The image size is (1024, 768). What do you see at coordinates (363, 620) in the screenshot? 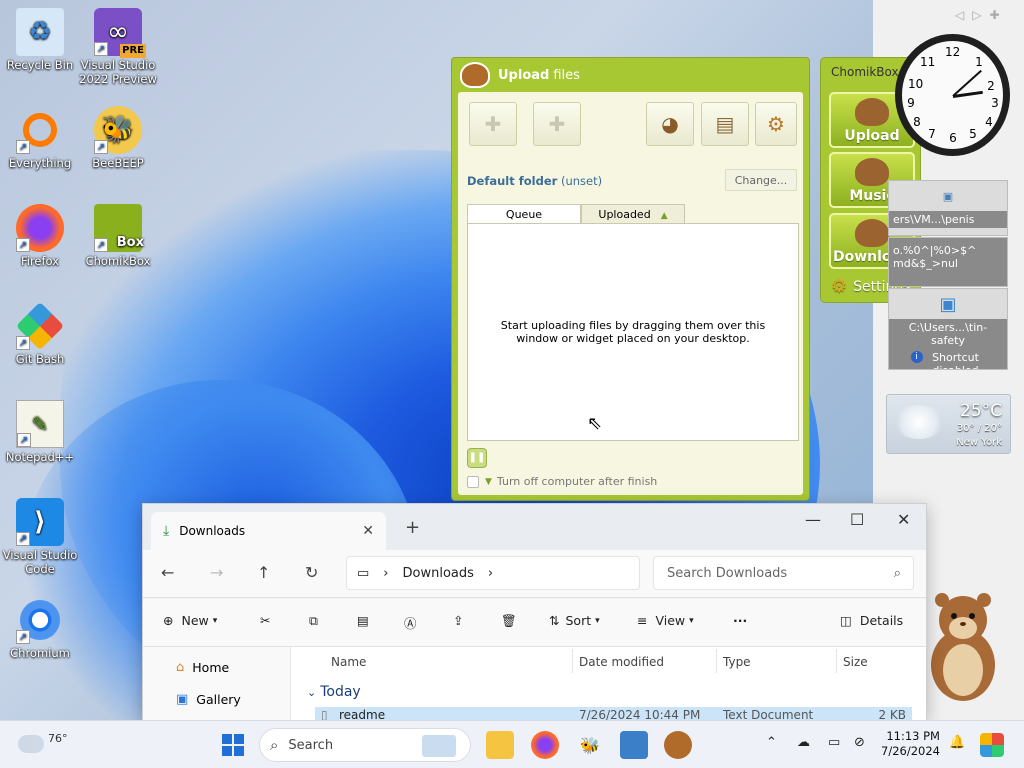
I see `paste-icon: ▤` at bounding box center [363, 620].